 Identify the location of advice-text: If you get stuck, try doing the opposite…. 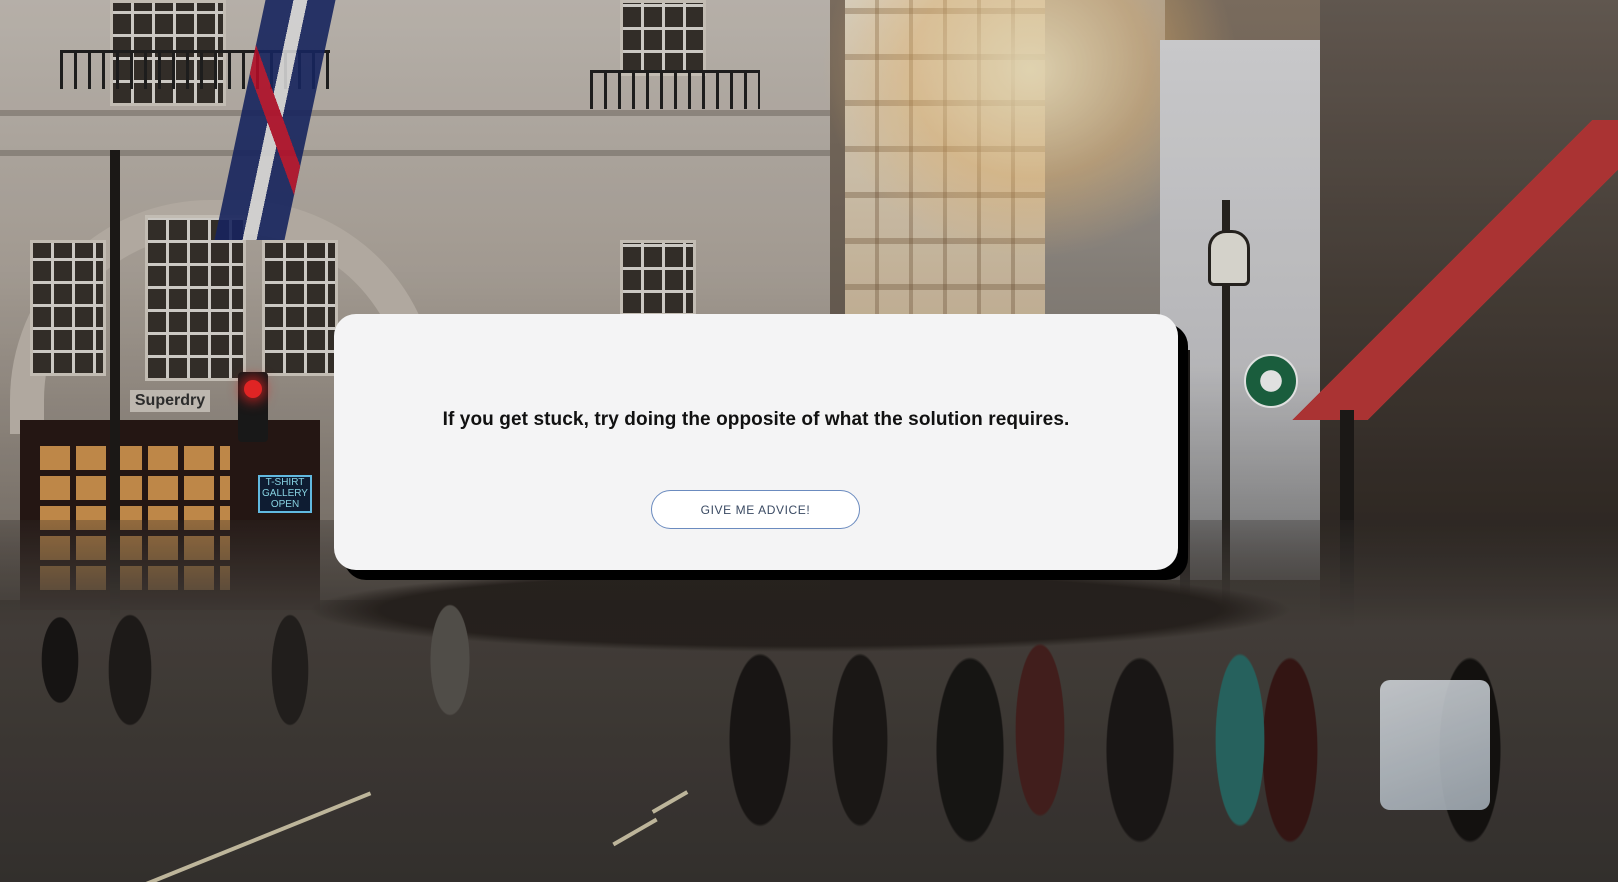
(756, 419).